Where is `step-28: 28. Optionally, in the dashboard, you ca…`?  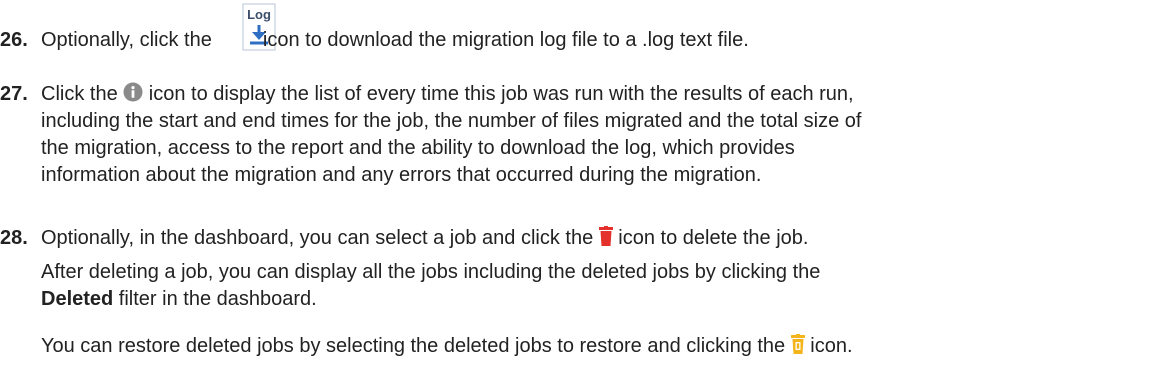 step-28: 28. Optionally, in the dashboard, you ca… is located at coordinates (581, 241).